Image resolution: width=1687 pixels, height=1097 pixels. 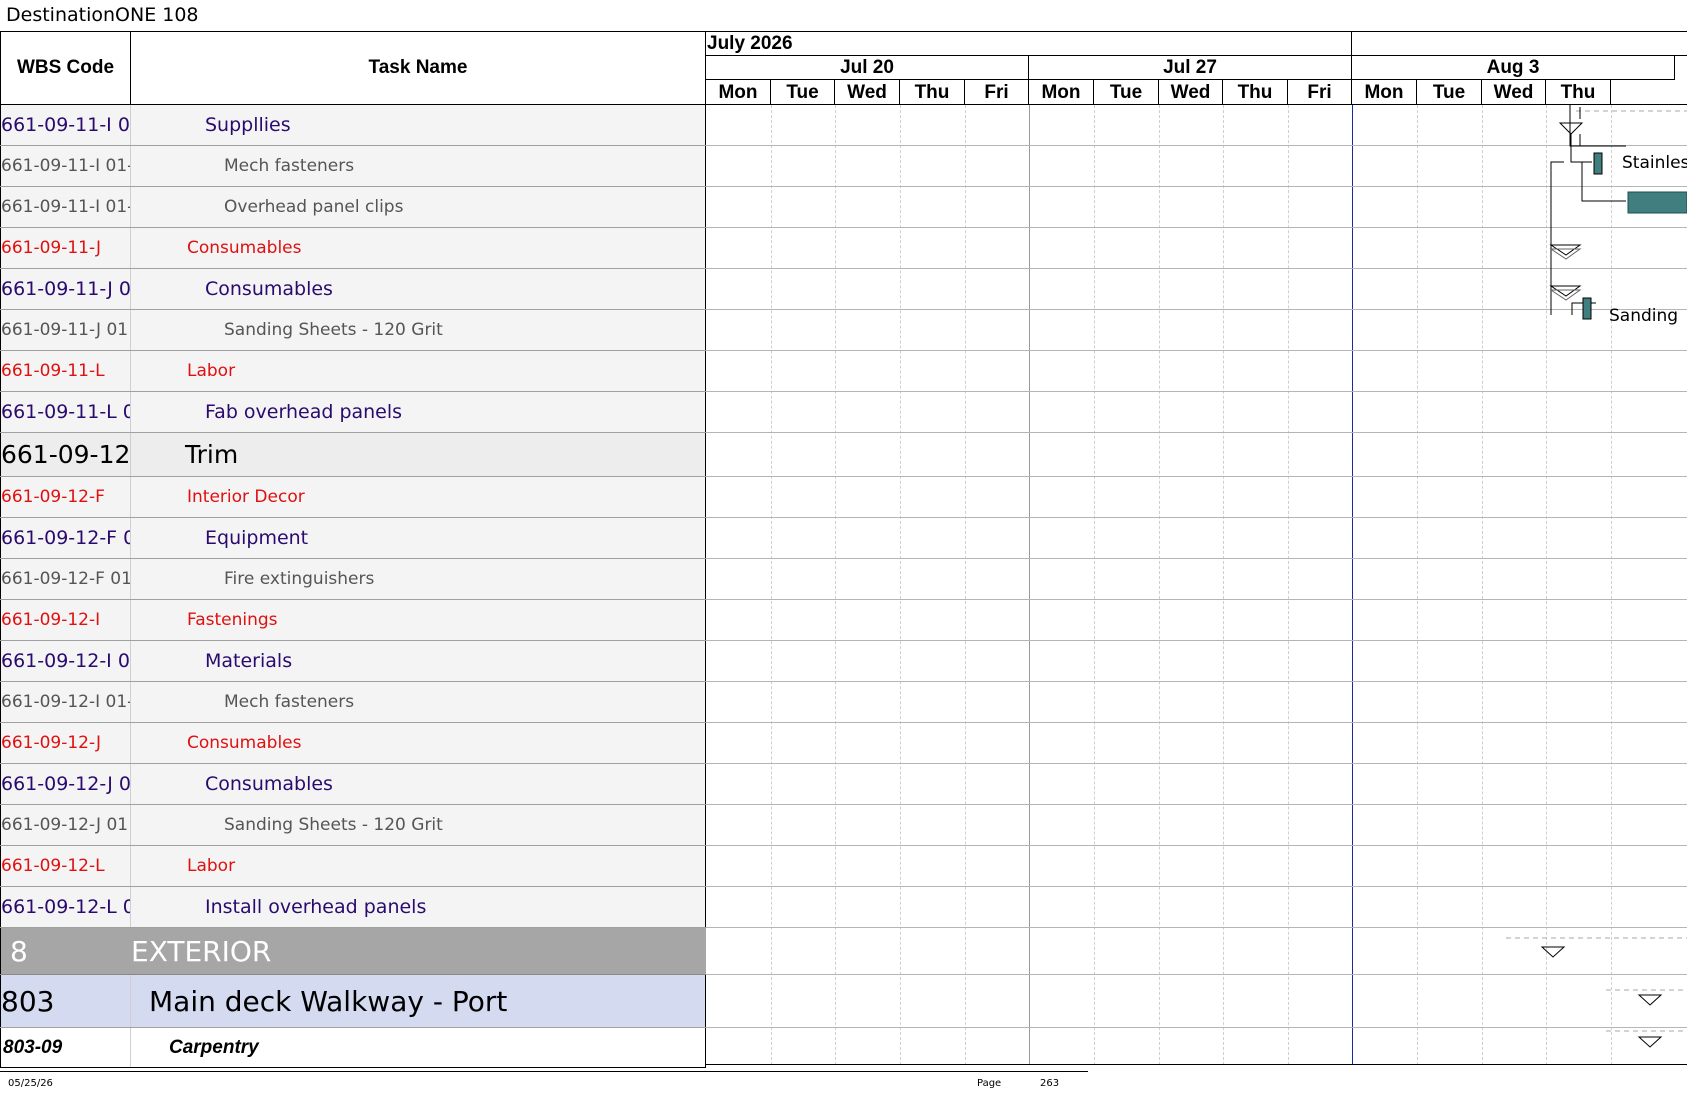 I want to click on task-cell: Trim, so click(x=418, y=454).